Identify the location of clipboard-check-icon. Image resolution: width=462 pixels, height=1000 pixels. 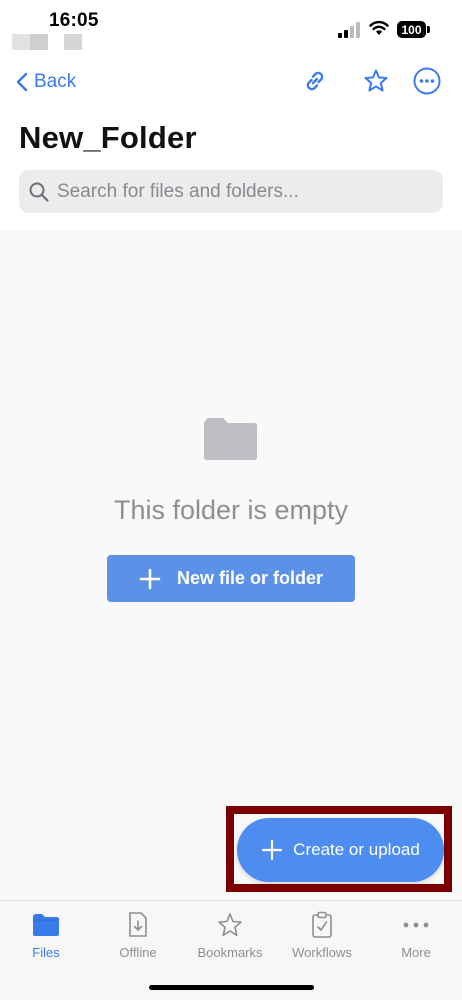
(322, 924).